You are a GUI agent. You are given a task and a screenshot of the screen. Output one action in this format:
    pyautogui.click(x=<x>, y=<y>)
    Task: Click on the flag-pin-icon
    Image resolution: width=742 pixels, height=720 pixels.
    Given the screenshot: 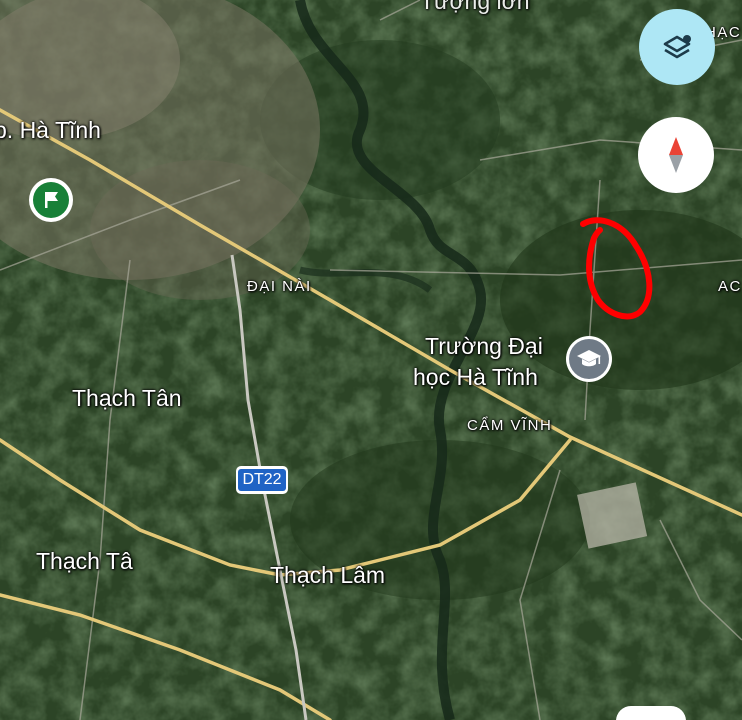 What is the action you would take?
    pyautogui.click(x=51, y=200)
    